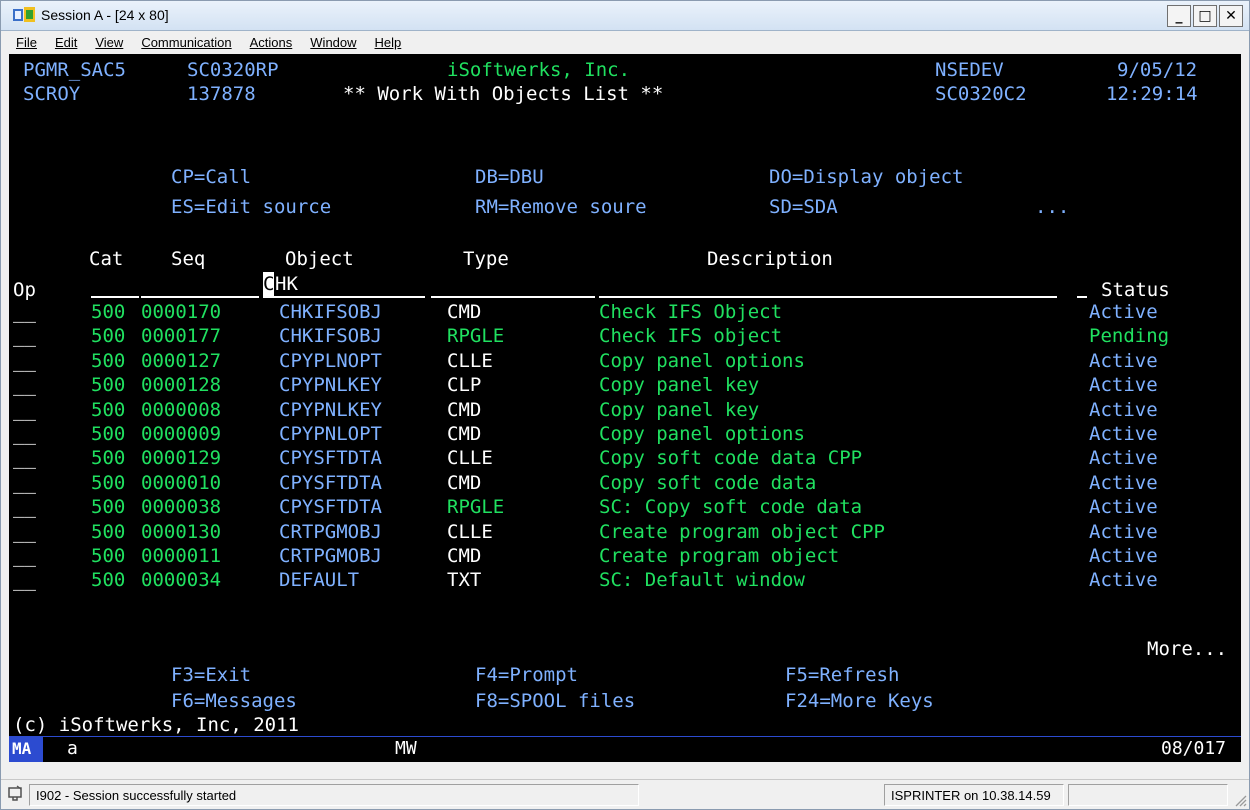 The width and height of the screenshot is (1250, 810). I want to click on col-op: Op, so click(24, 290).